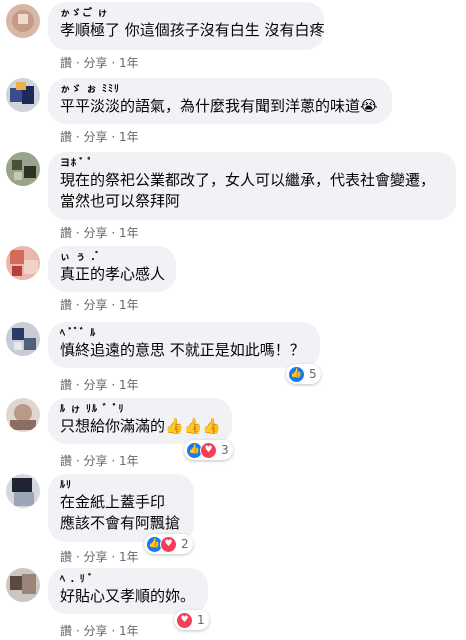  Describe the element at coordinates (220, 90) in the screenshot. I see `author-name: ゕゞ ぉ ﾐﾐﾘ` at that location.